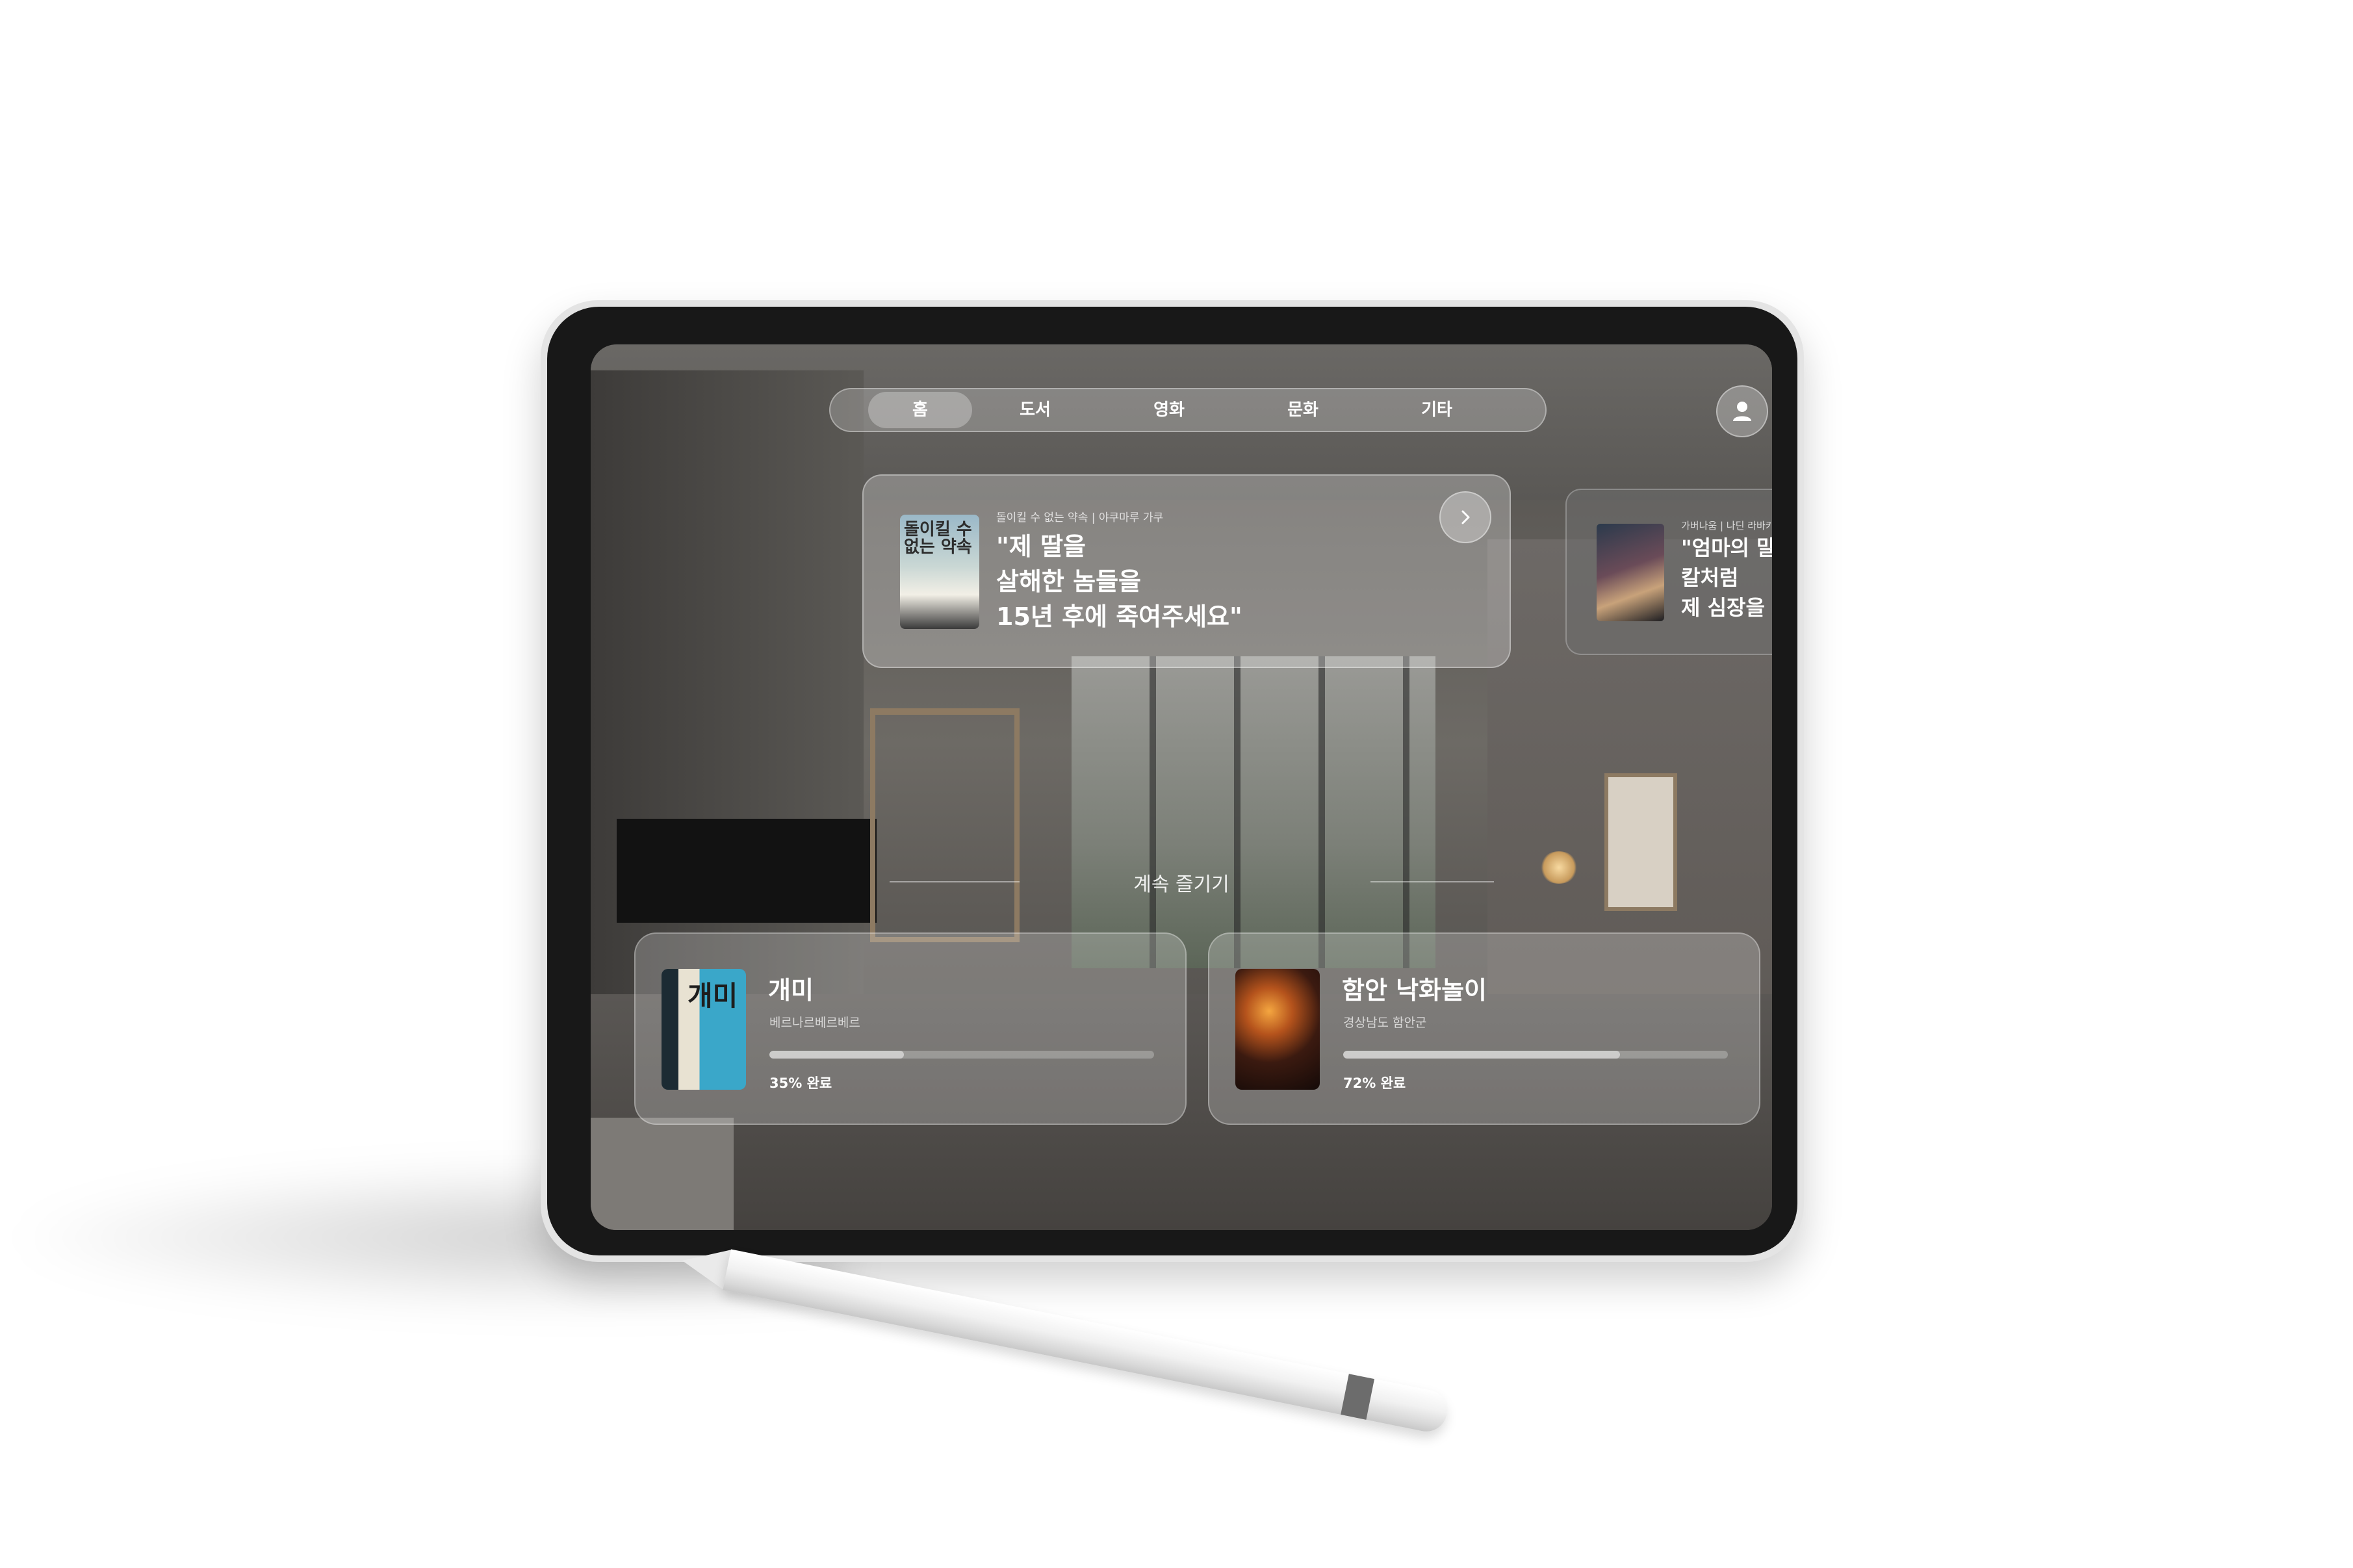 The height and width of the screenshot is (1568, 2353). Describe the element at coordinates (1437, 410) in the screenshot. I see `tab-etc: 기타` at that location.